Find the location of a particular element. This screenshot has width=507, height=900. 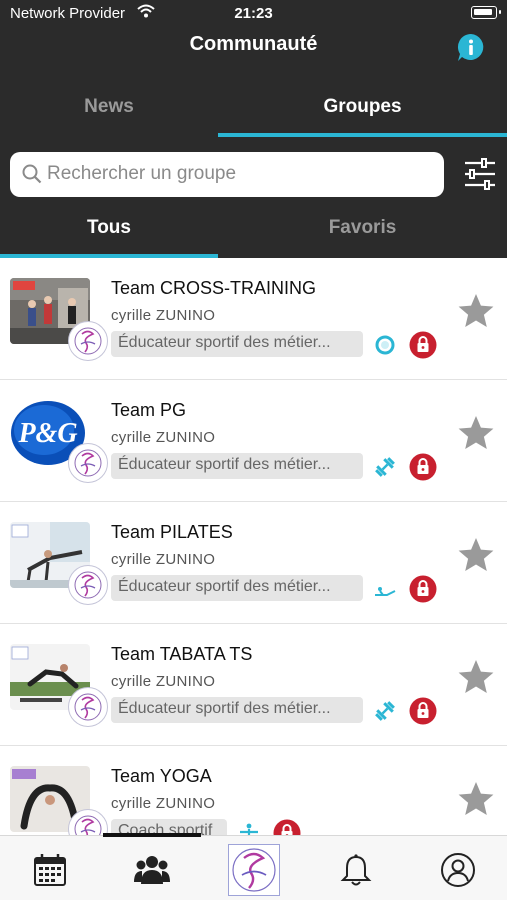

status-bar: Network Provider 21:23 is located at coordinates (253, 14).